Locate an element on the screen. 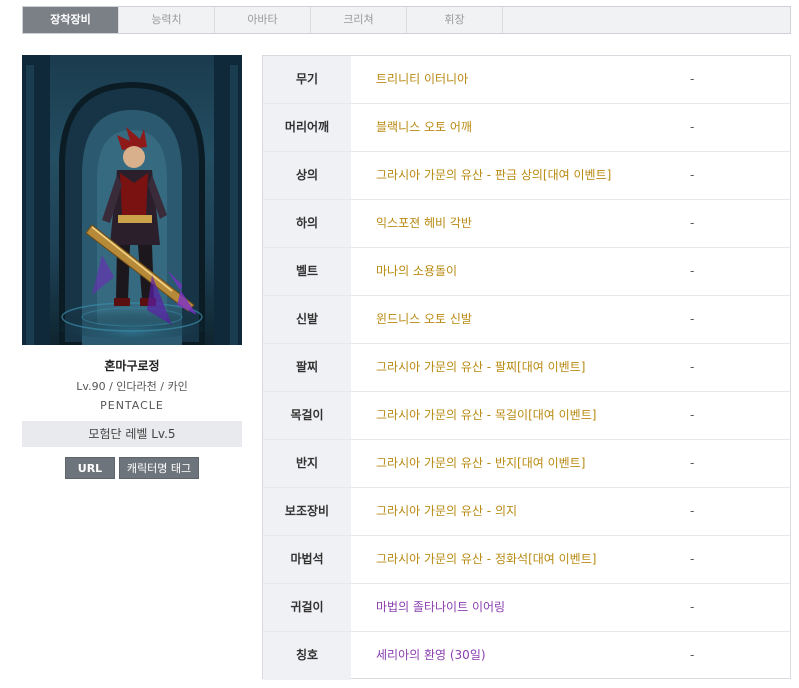 This screenshot has height=688, width=799. equipment-slot-label: 반지 is located at coordinates (307, 463).